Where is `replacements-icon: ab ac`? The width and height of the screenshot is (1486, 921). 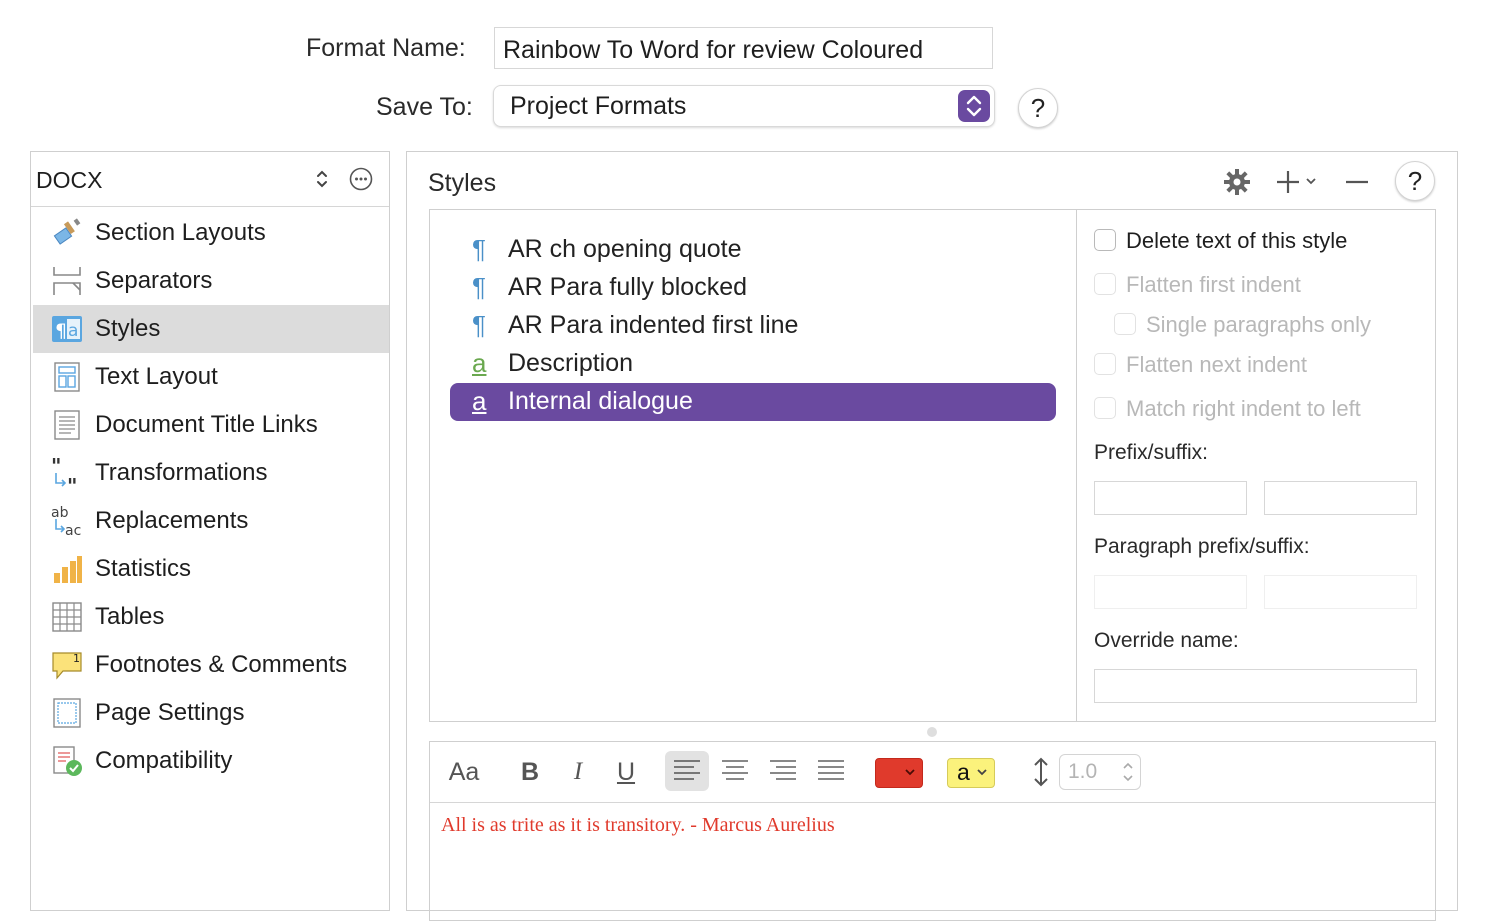 replacements-icon: ab ac is located at coordinates (67, 522).